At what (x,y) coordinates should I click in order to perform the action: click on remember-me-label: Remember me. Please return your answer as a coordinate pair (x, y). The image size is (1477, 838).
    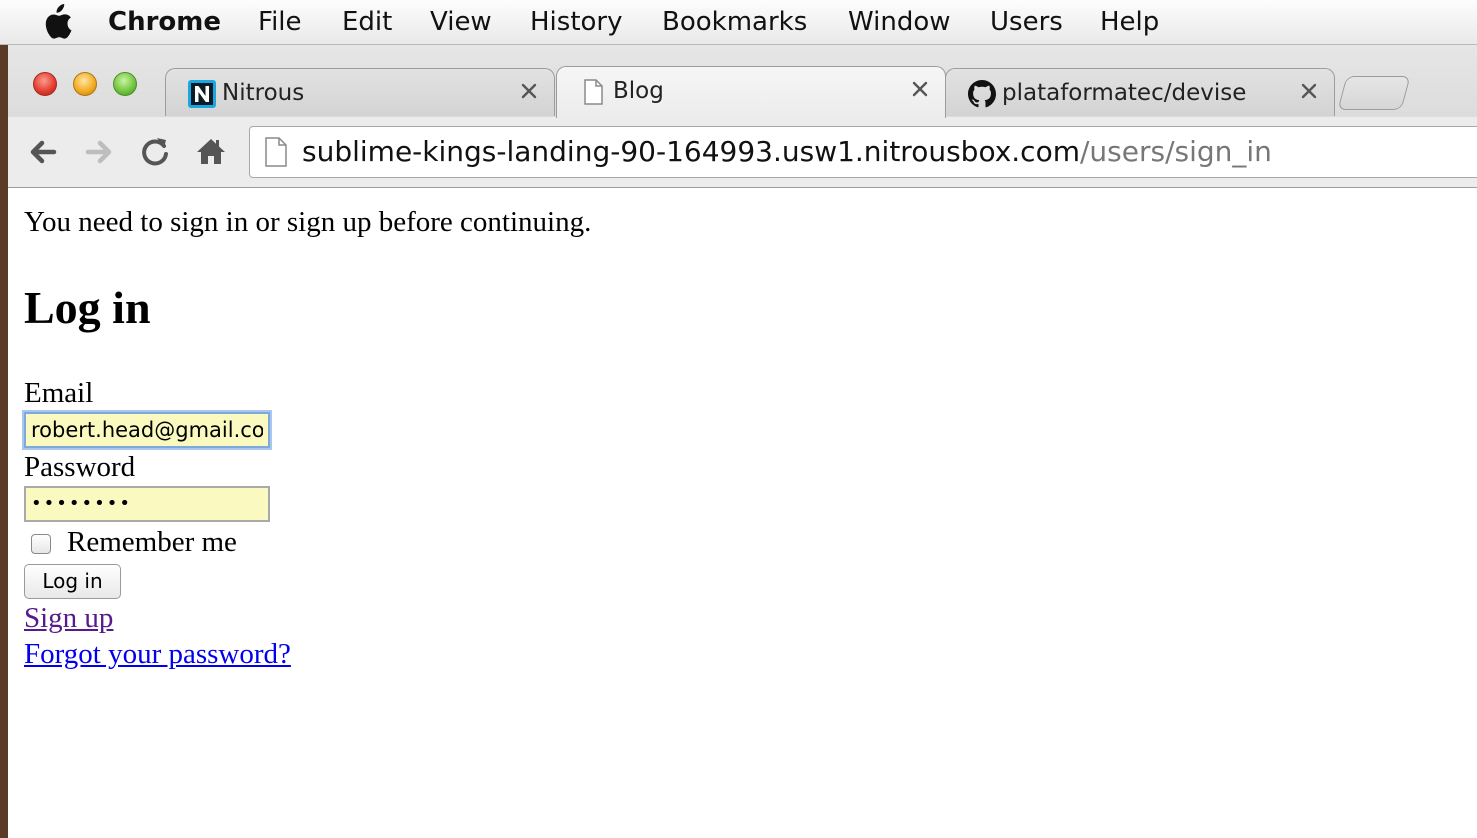
    Looking at the image, I should click on (152, 542).